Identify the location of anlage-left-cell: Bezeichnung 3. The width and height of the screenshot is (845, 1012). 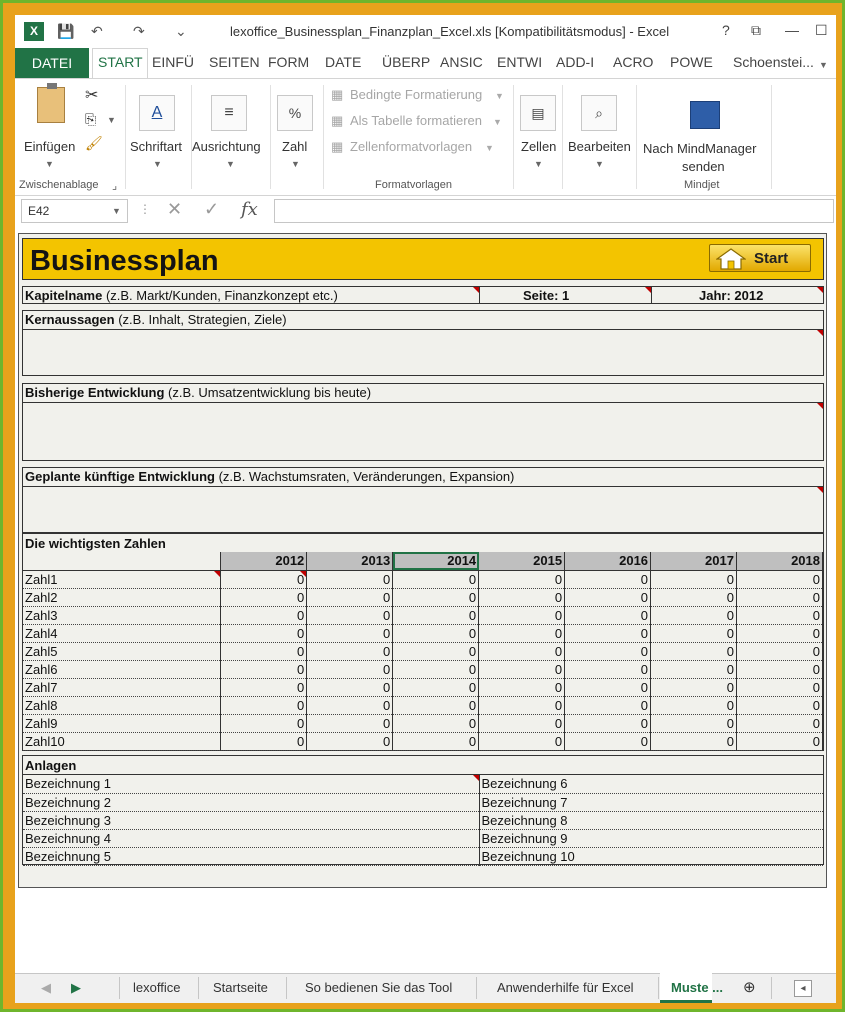
(251, 820).